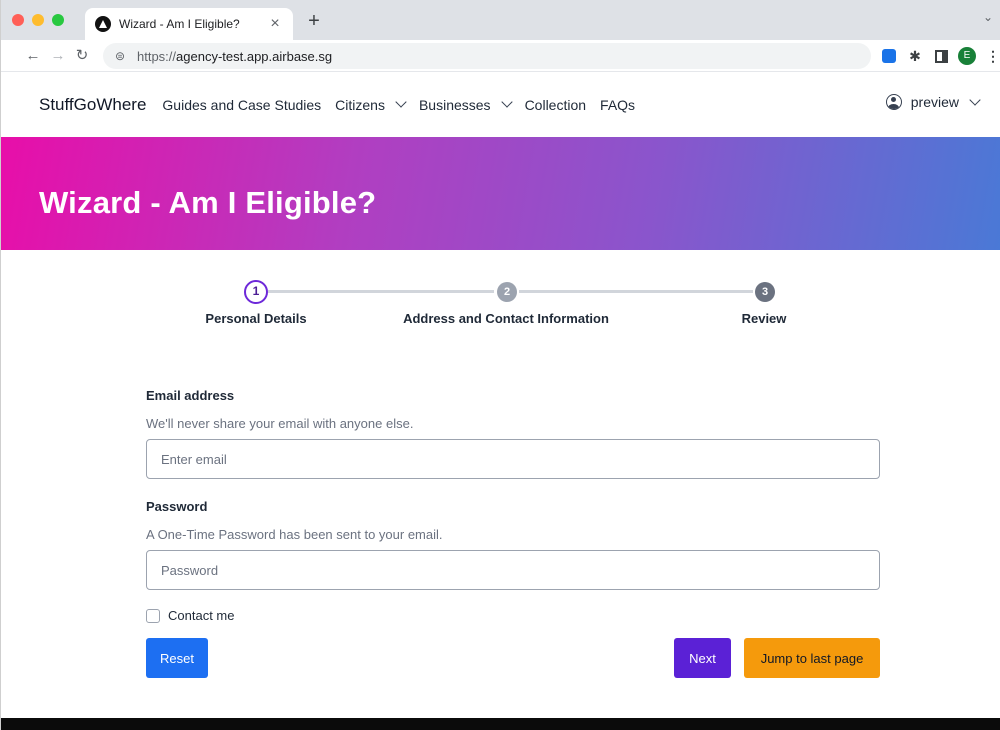 The image size is (1000, 730). What do you see at coordinates (513, 570) in the screenshot?
I see `password-field` at bounding box center [513, 570].